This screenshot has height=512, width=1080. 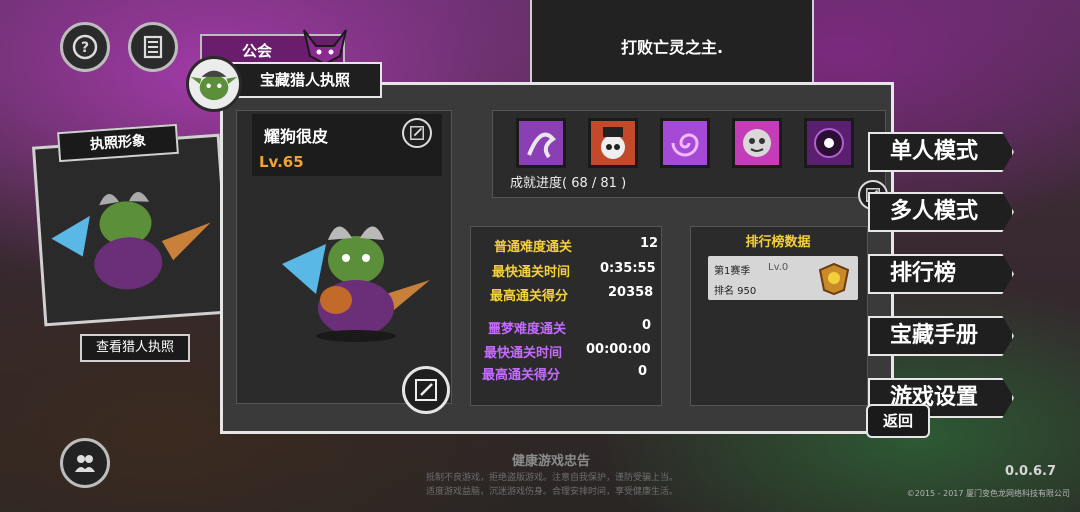 I want to click on view-license-button: 查看猎人执照, so click(x=135, y=348).